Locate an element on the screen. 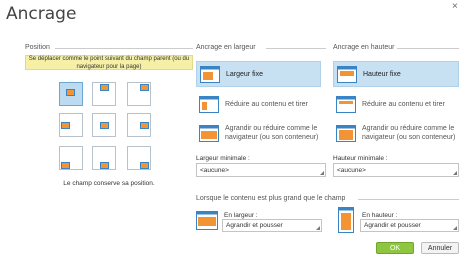  min-width-select: <aucune> is located at coordinates (261, 170).